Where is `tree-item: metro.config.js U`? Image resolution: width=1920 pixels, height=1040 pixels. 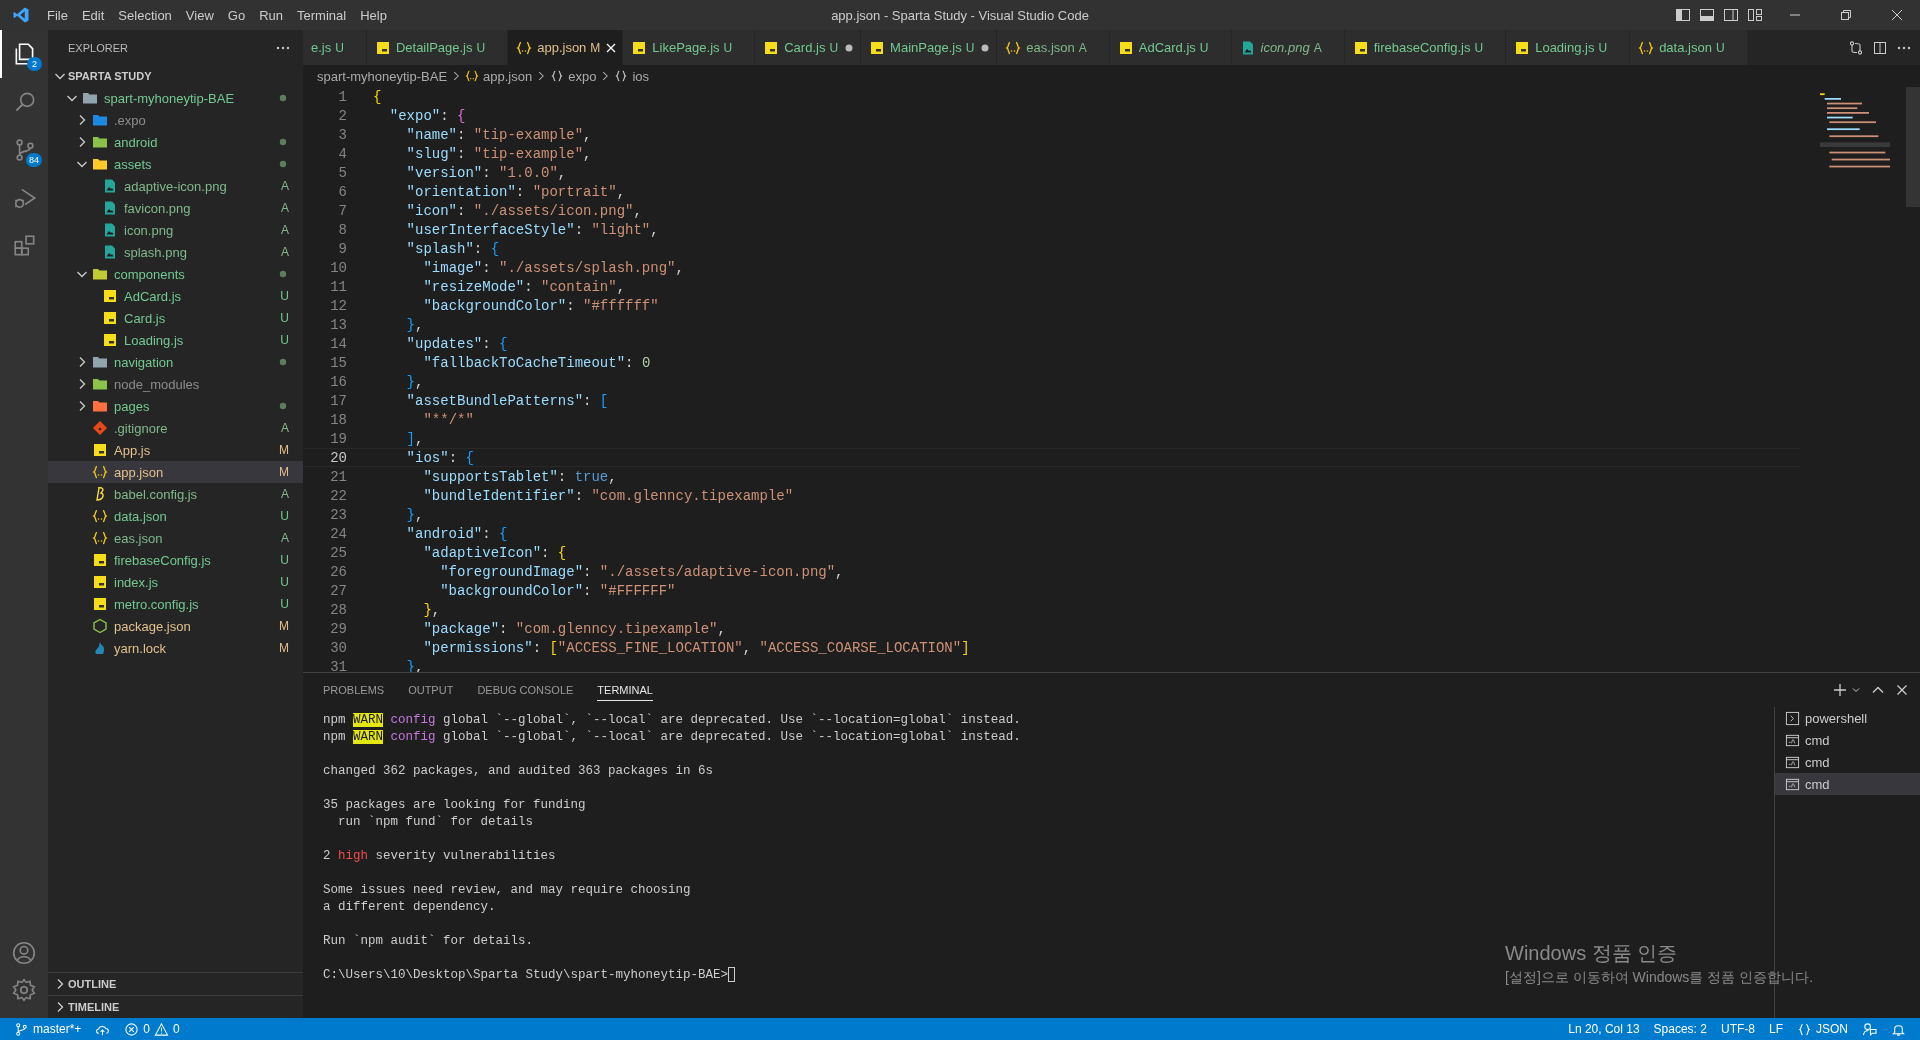 tree-item: metro.config.js U is located at coordinates (175, 604).